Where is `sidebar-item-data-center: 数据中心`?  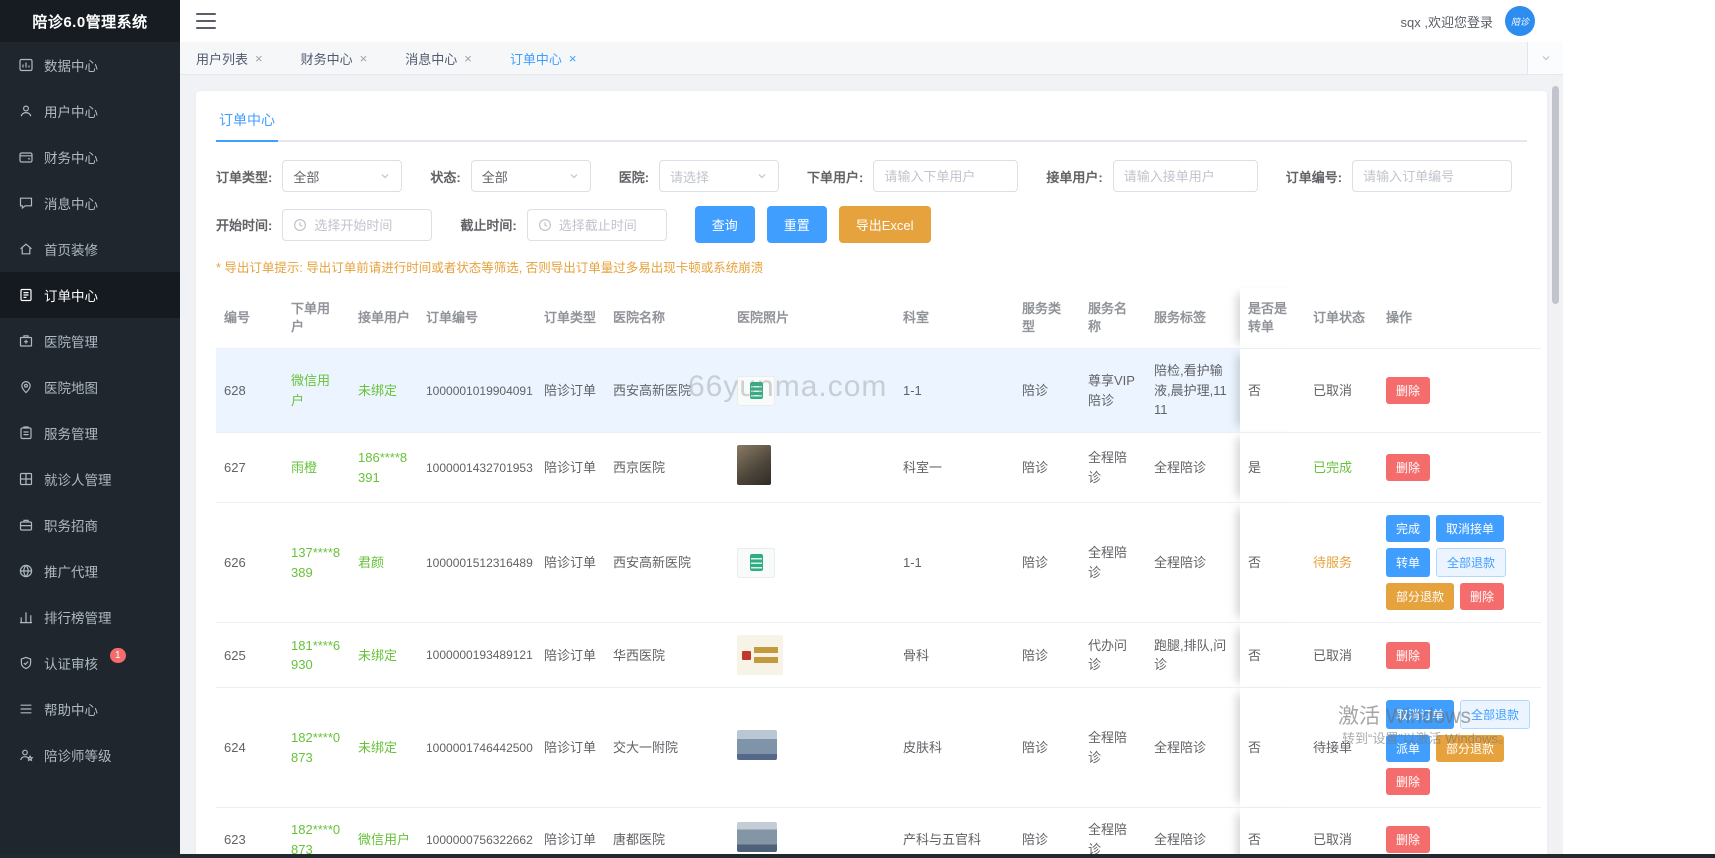 sidebar-item-data-center: 数据中心 is located at coordinates (90, 65).